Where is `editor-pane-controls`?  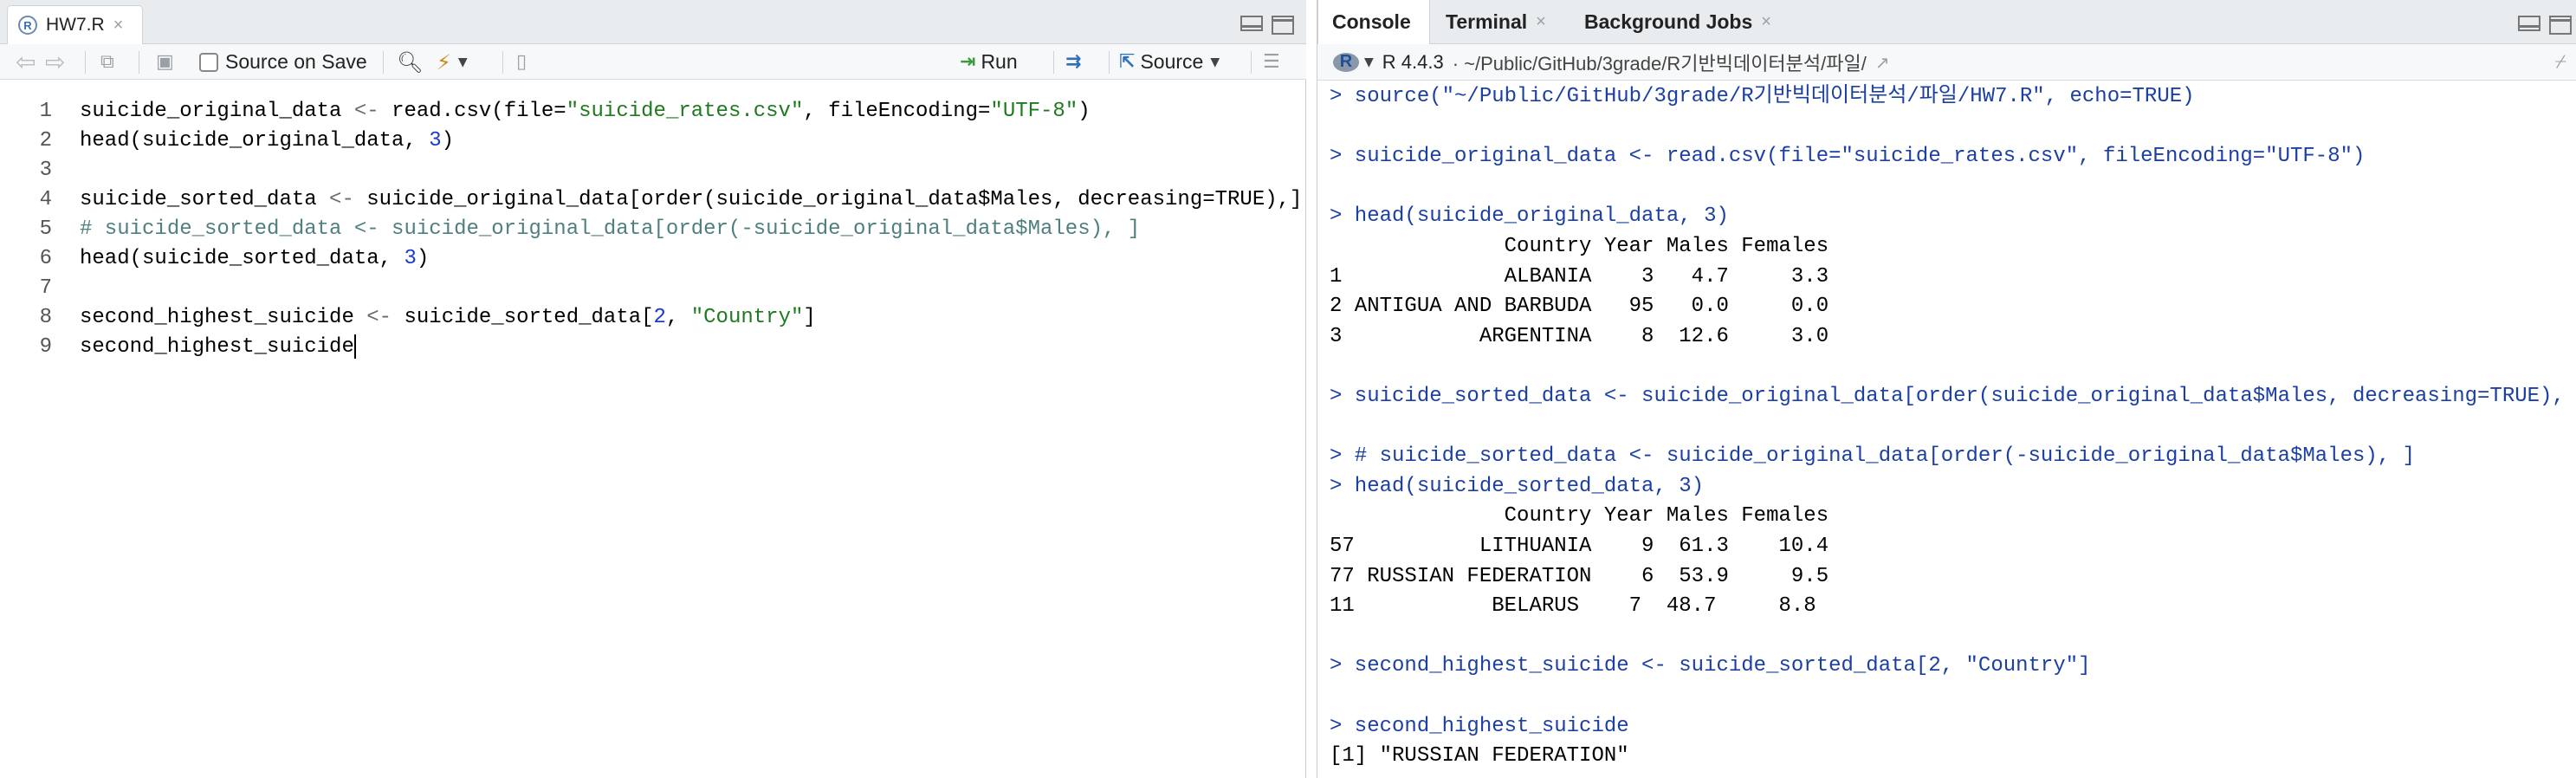 editor-pane-controls is located at coordinates (1267, 25).